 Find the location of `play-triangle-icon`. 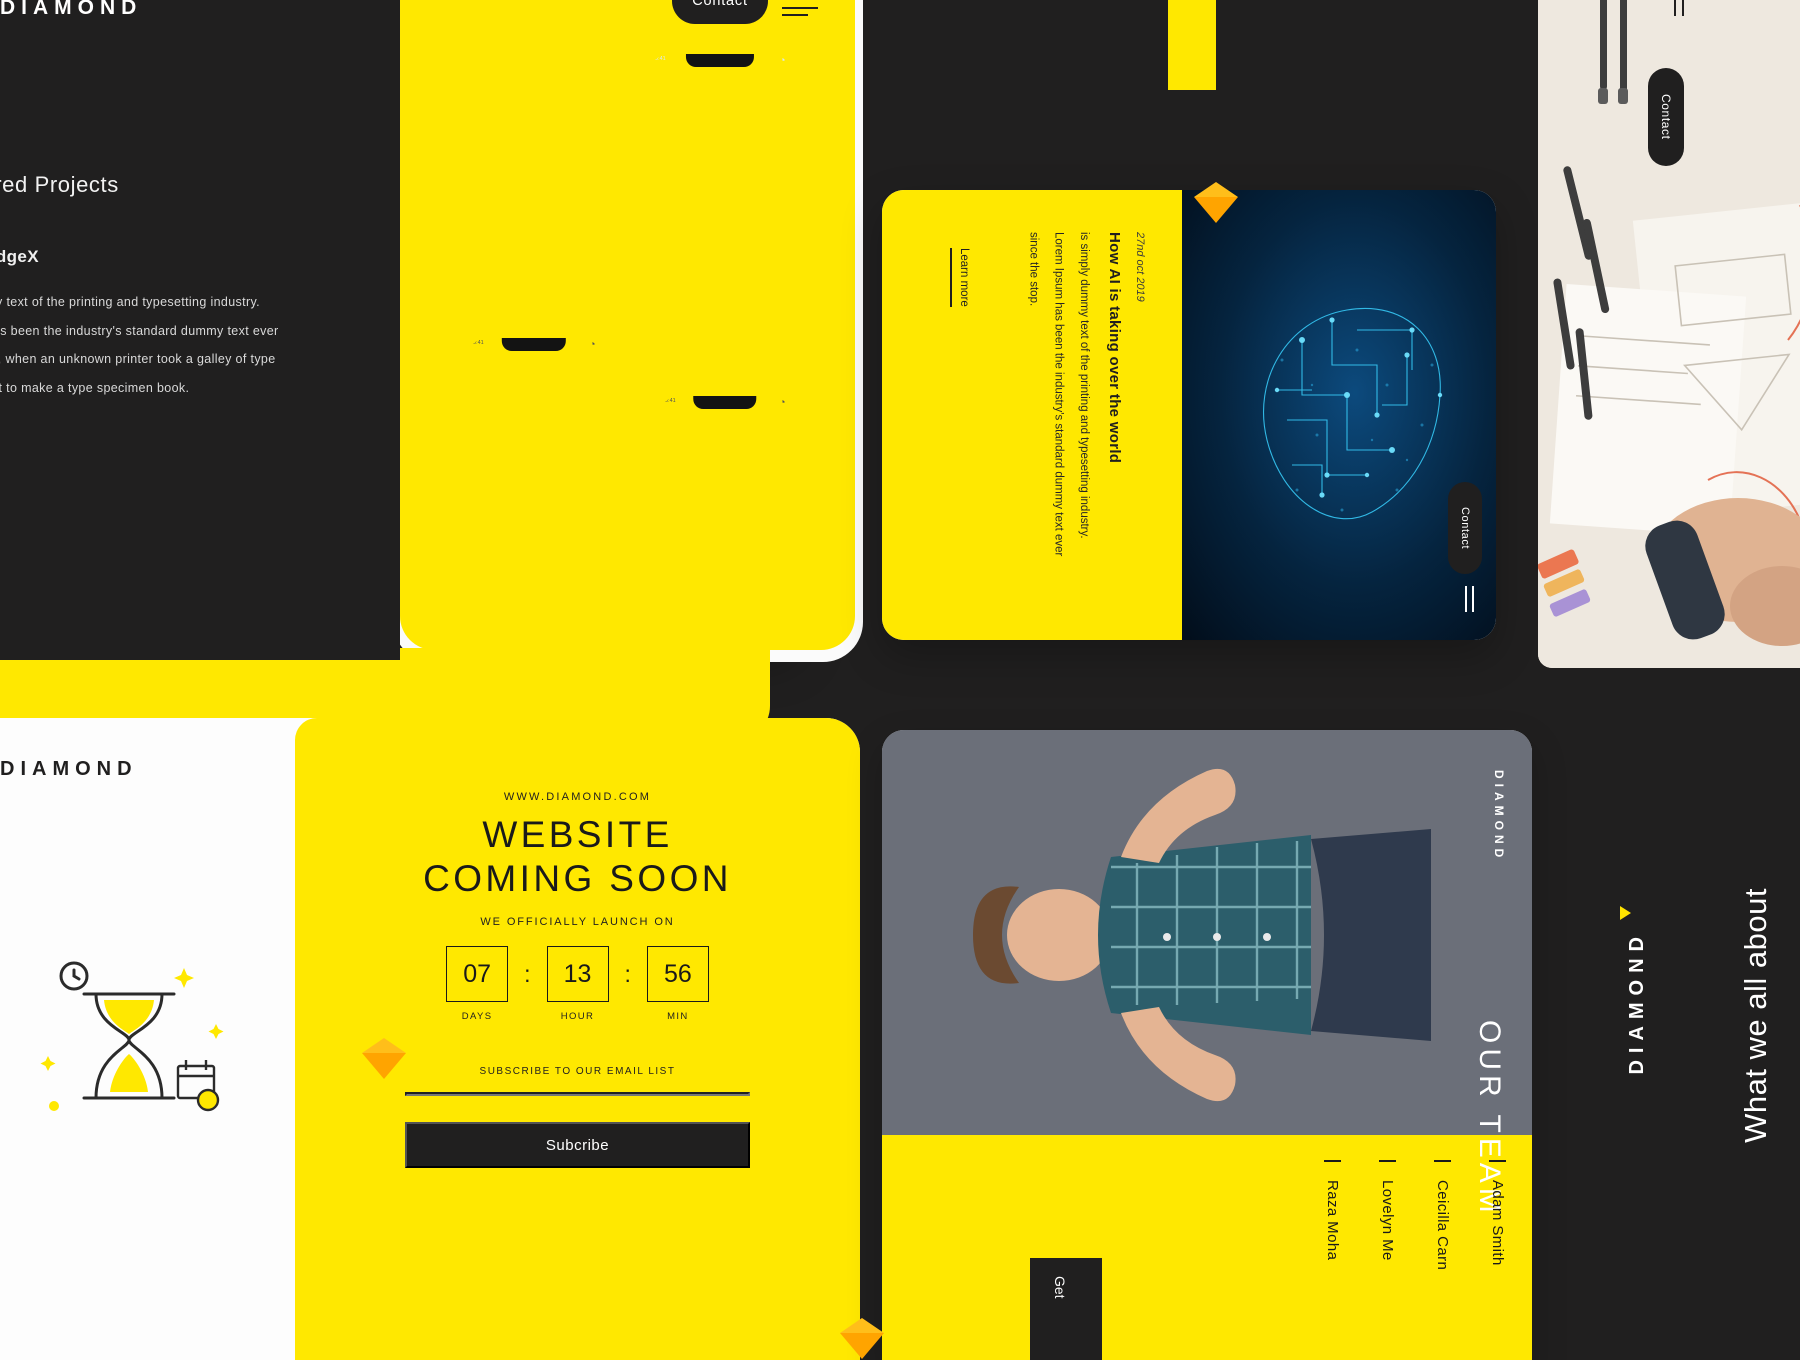

play-triangle-icon is located at coordinates (1625, 913).